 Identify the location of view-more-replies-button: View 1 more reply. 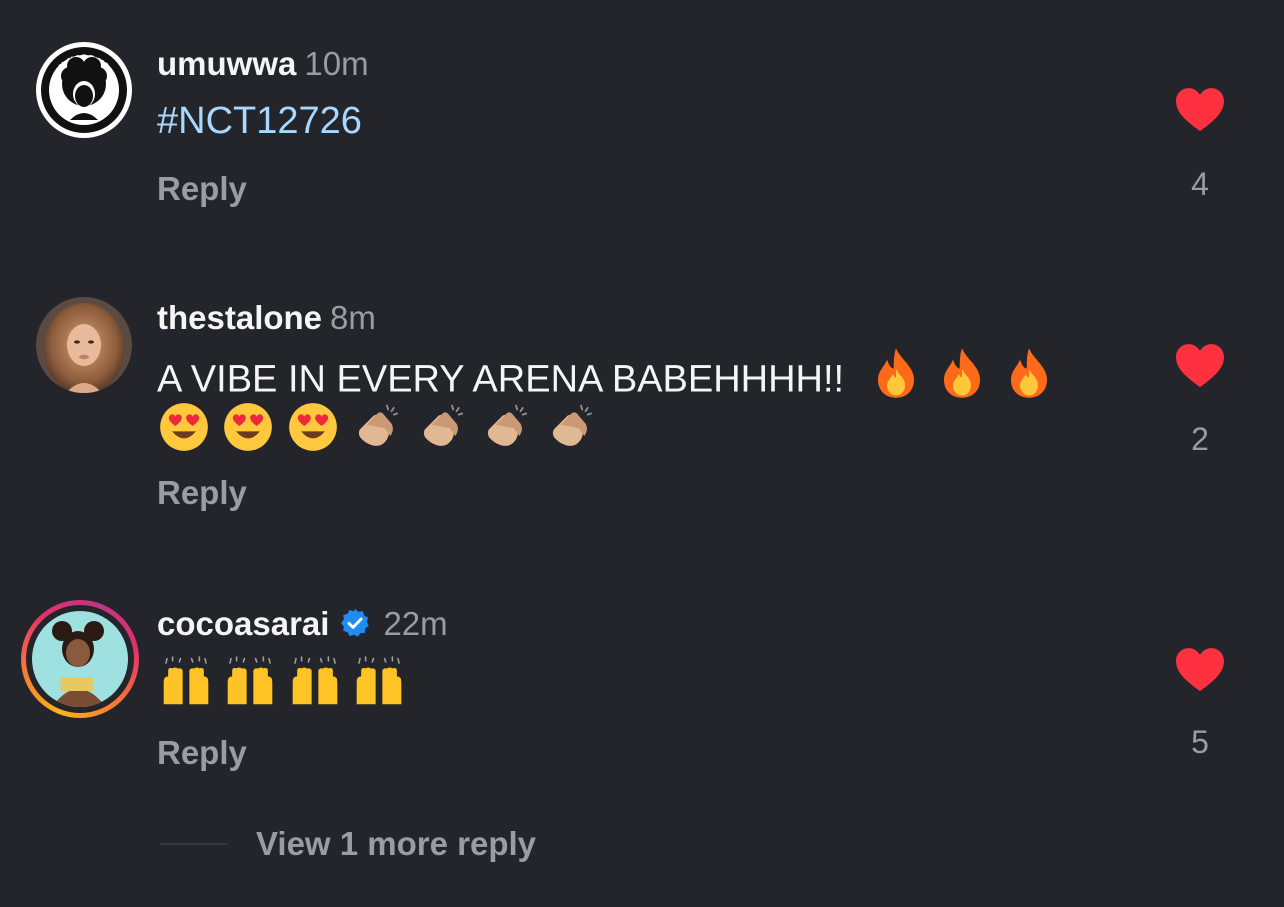
(348, 844).